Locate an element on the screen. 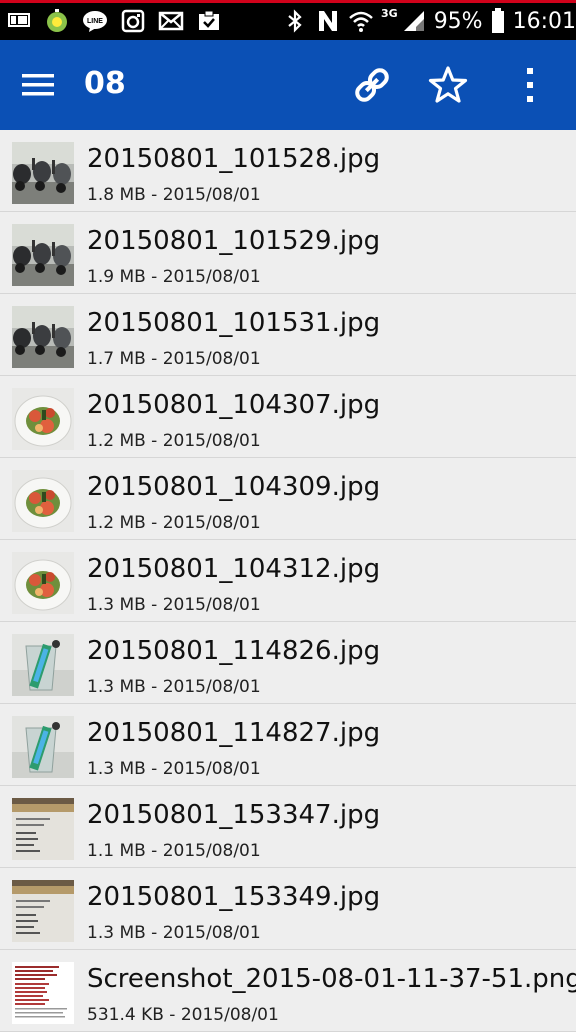  file-row: 20150801_104307.jpg 1.2 MB - 2015/08/01 is located at coordinates (288, 417).